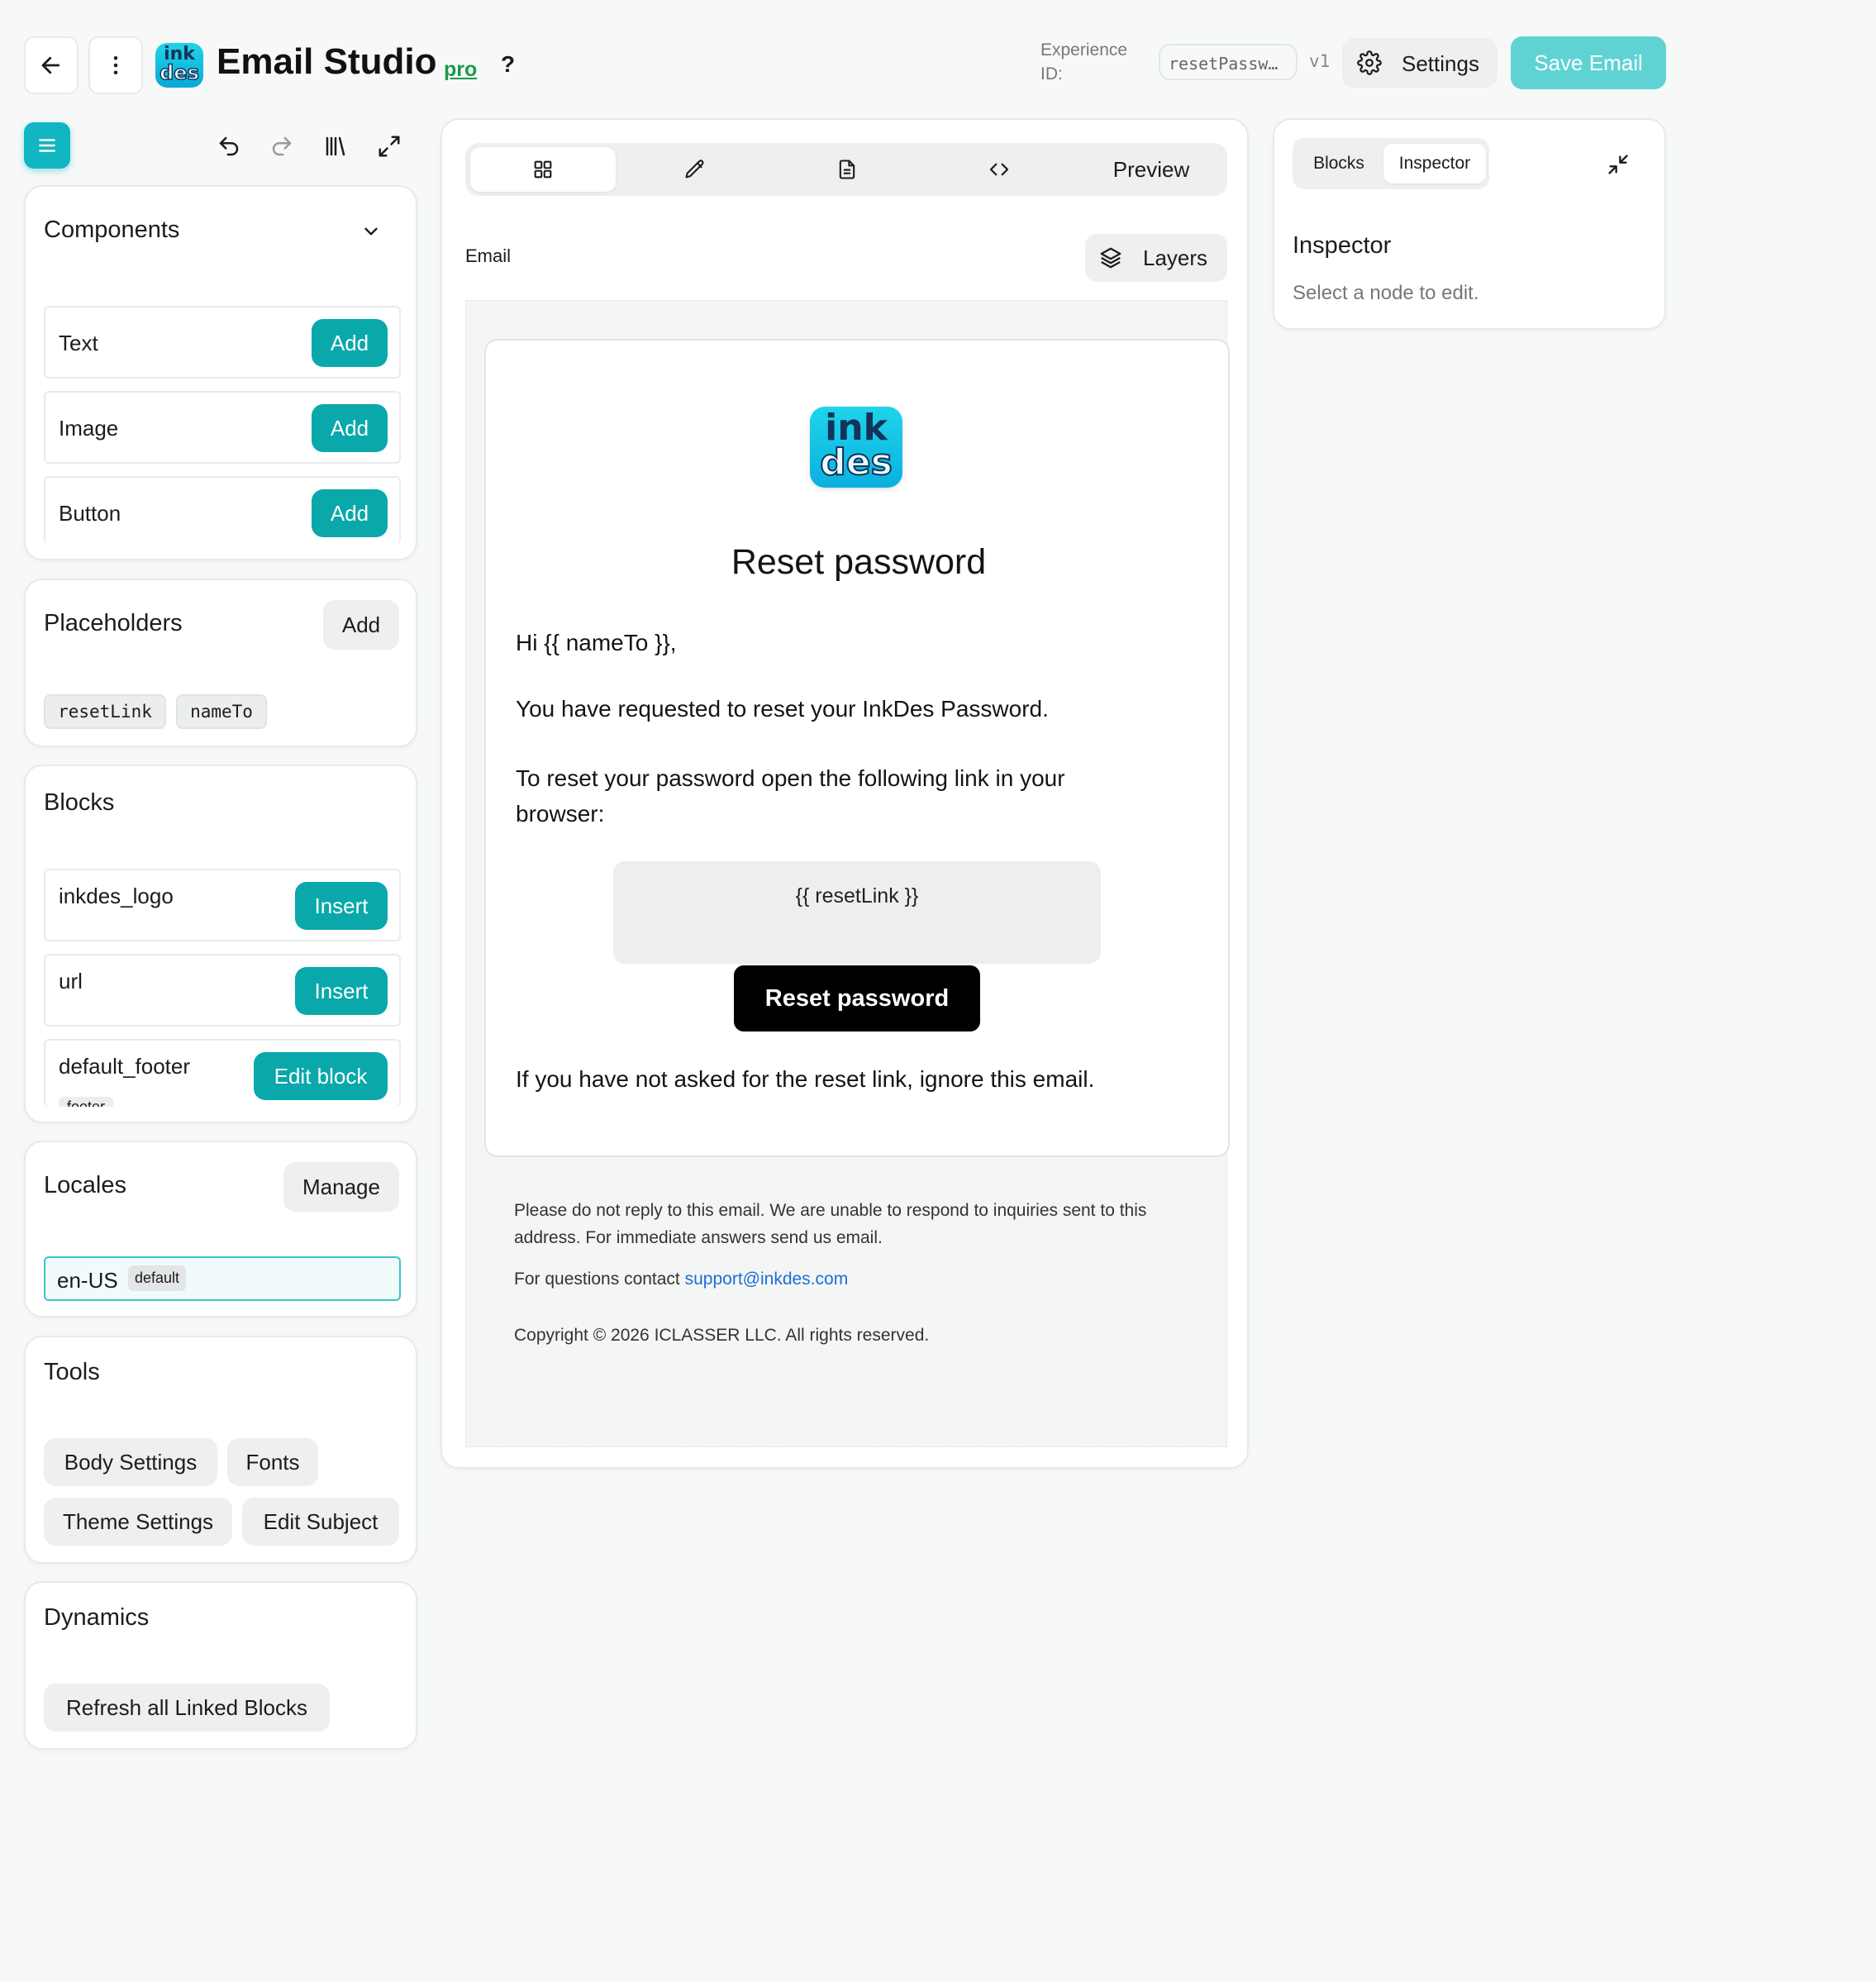 This screenshot has height=1982, width=1876. I want to click on reset-password-button: Reset password, so click(857, 998).